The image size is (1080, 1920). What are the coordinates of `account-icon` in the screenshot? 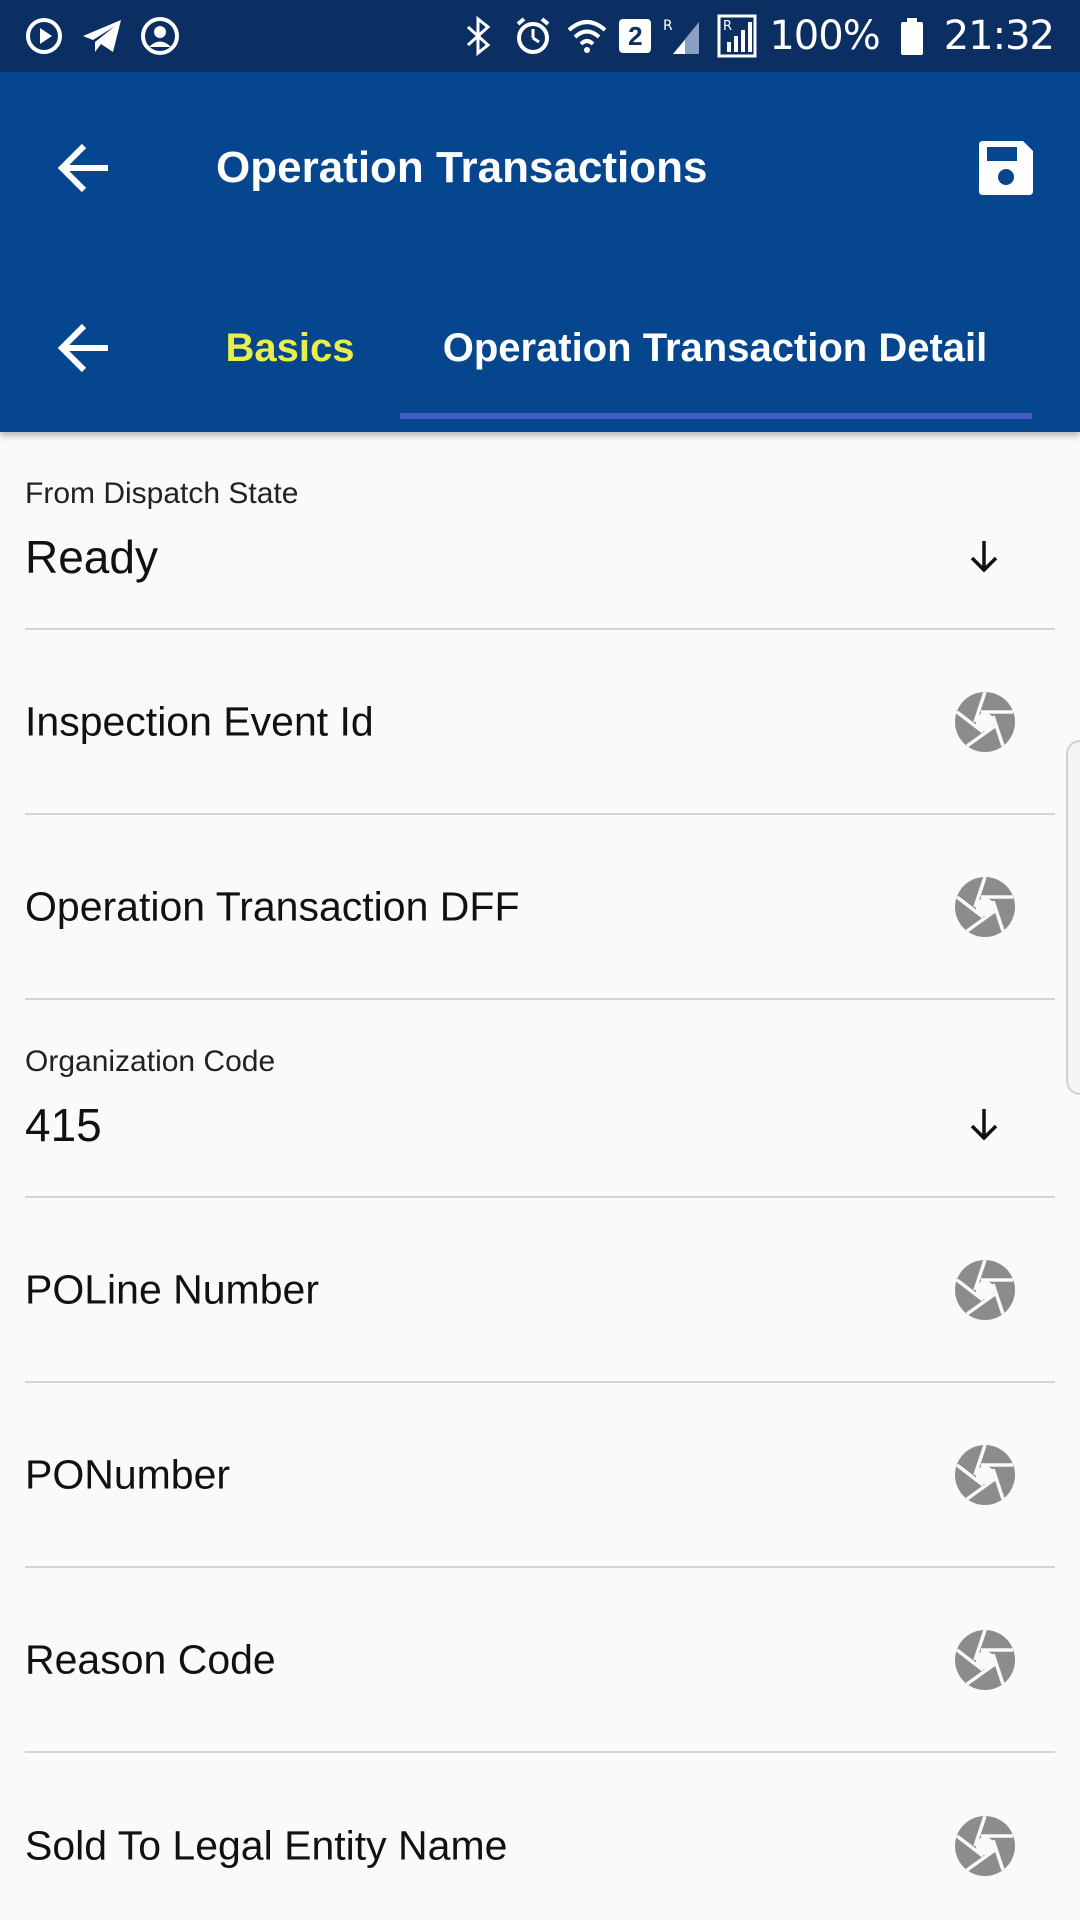 It's located at (160, 36).